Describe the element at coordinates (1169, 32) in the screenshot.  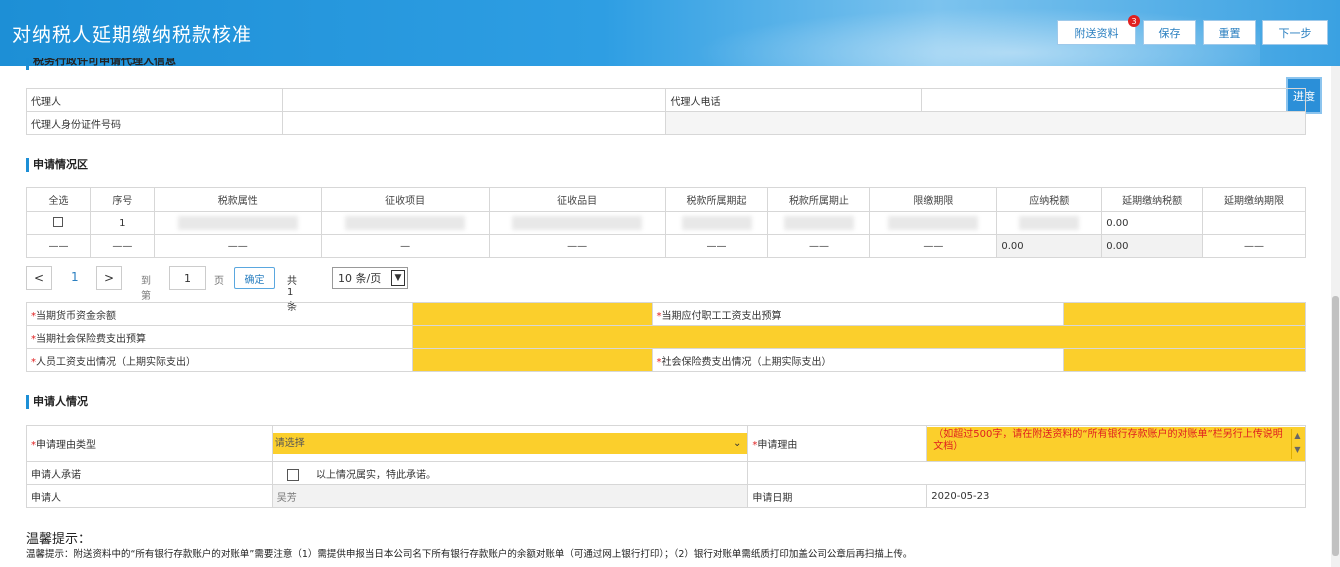
I see `save-button: 保存` at that location.